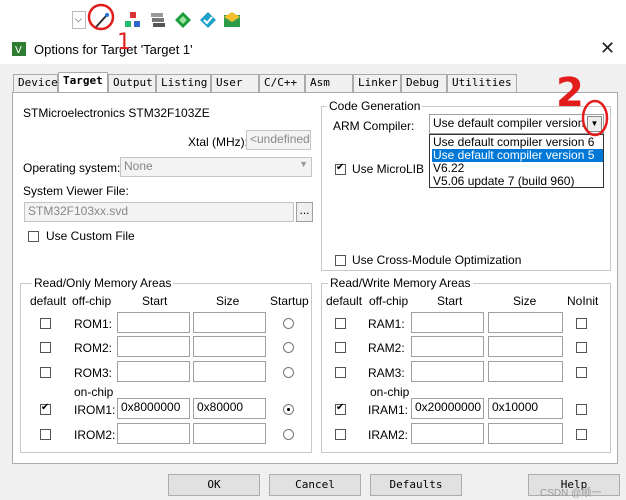 Image resolution: width=626 pixels, height=500 pixels. Describe the element at coordinates (83, 82) in the screenshot. I see `tab-target: Target` at that location.